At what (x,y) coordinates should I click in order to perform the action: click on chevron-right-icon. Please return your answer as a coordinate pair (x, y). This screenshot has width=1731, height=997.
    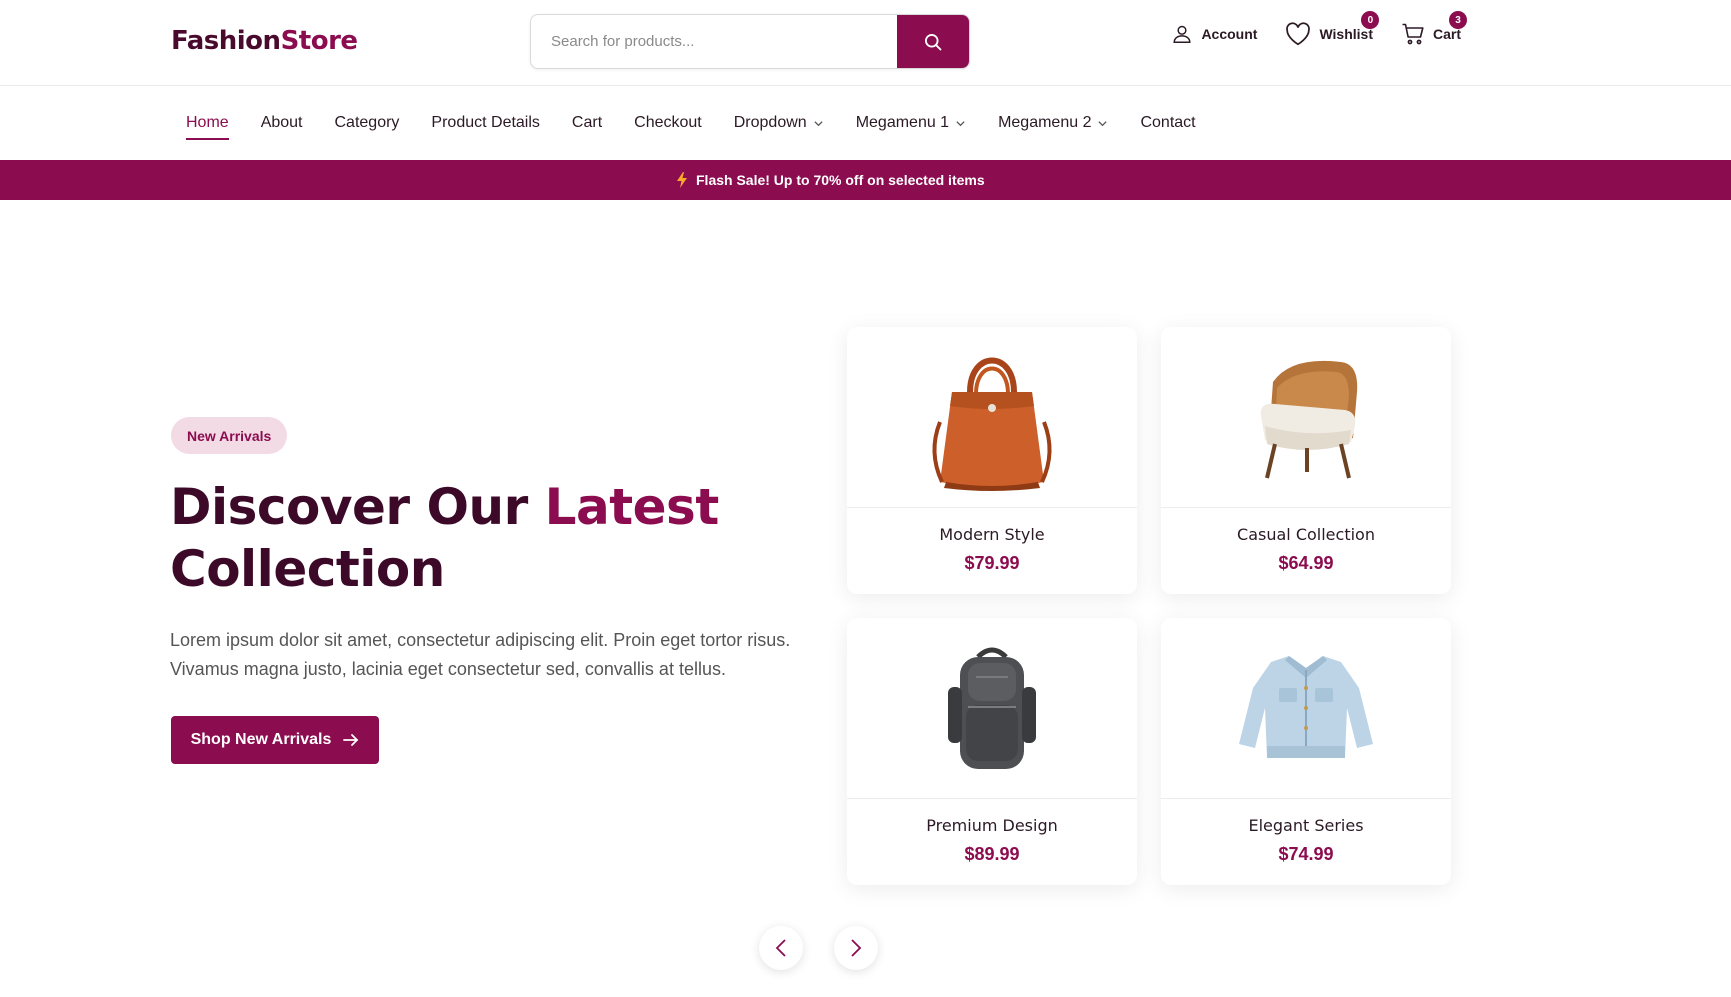
    Looking at the image, I should click on (856, 948).